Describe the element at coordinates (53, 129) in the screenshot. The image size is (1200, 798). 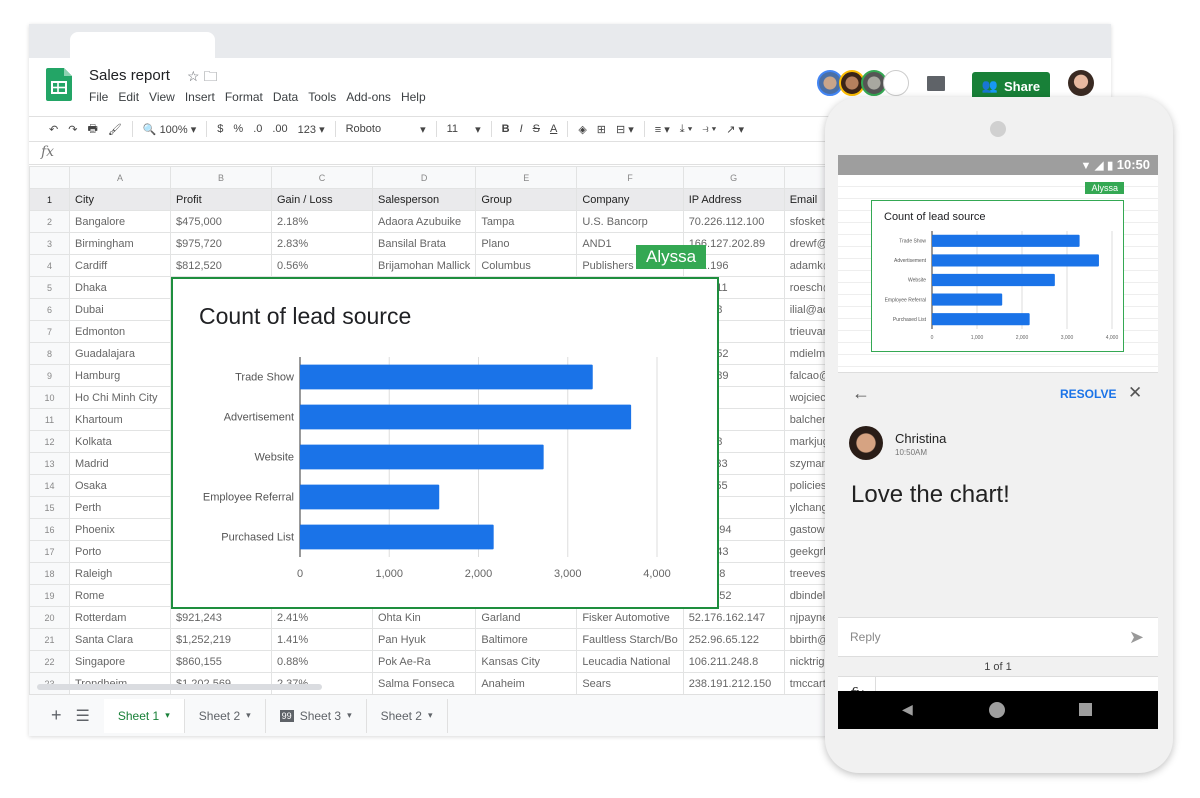
I see `undo-icon: ↶` at that location.